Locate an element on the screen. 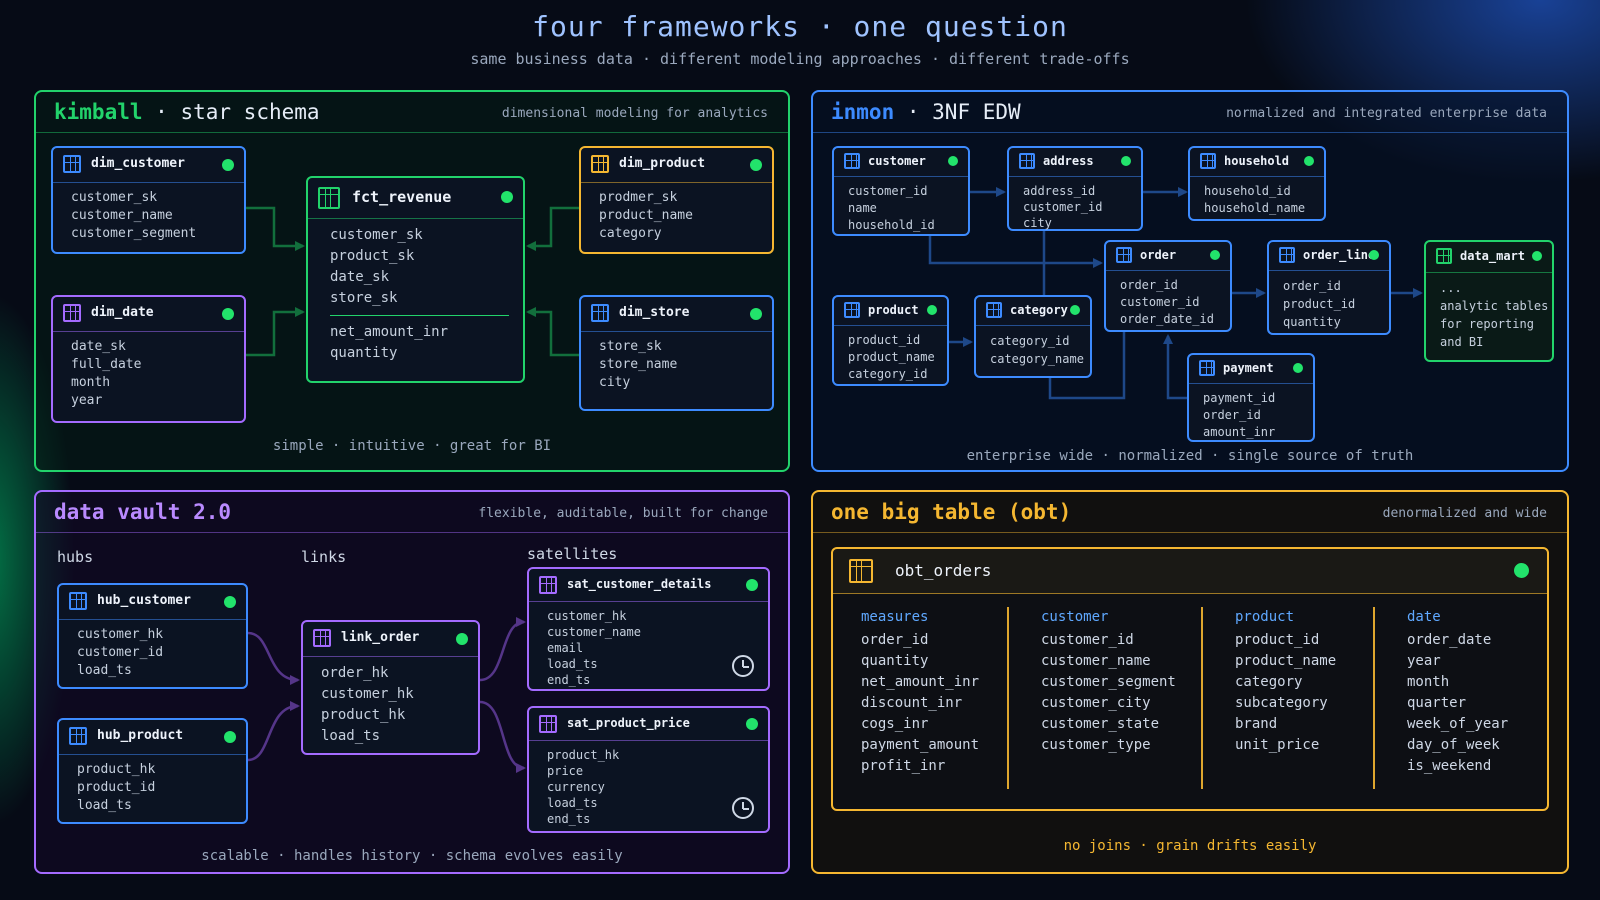 The height and width of the screenshot is (900, 1600). field-item: full_date is located at coordinates (106, 364).